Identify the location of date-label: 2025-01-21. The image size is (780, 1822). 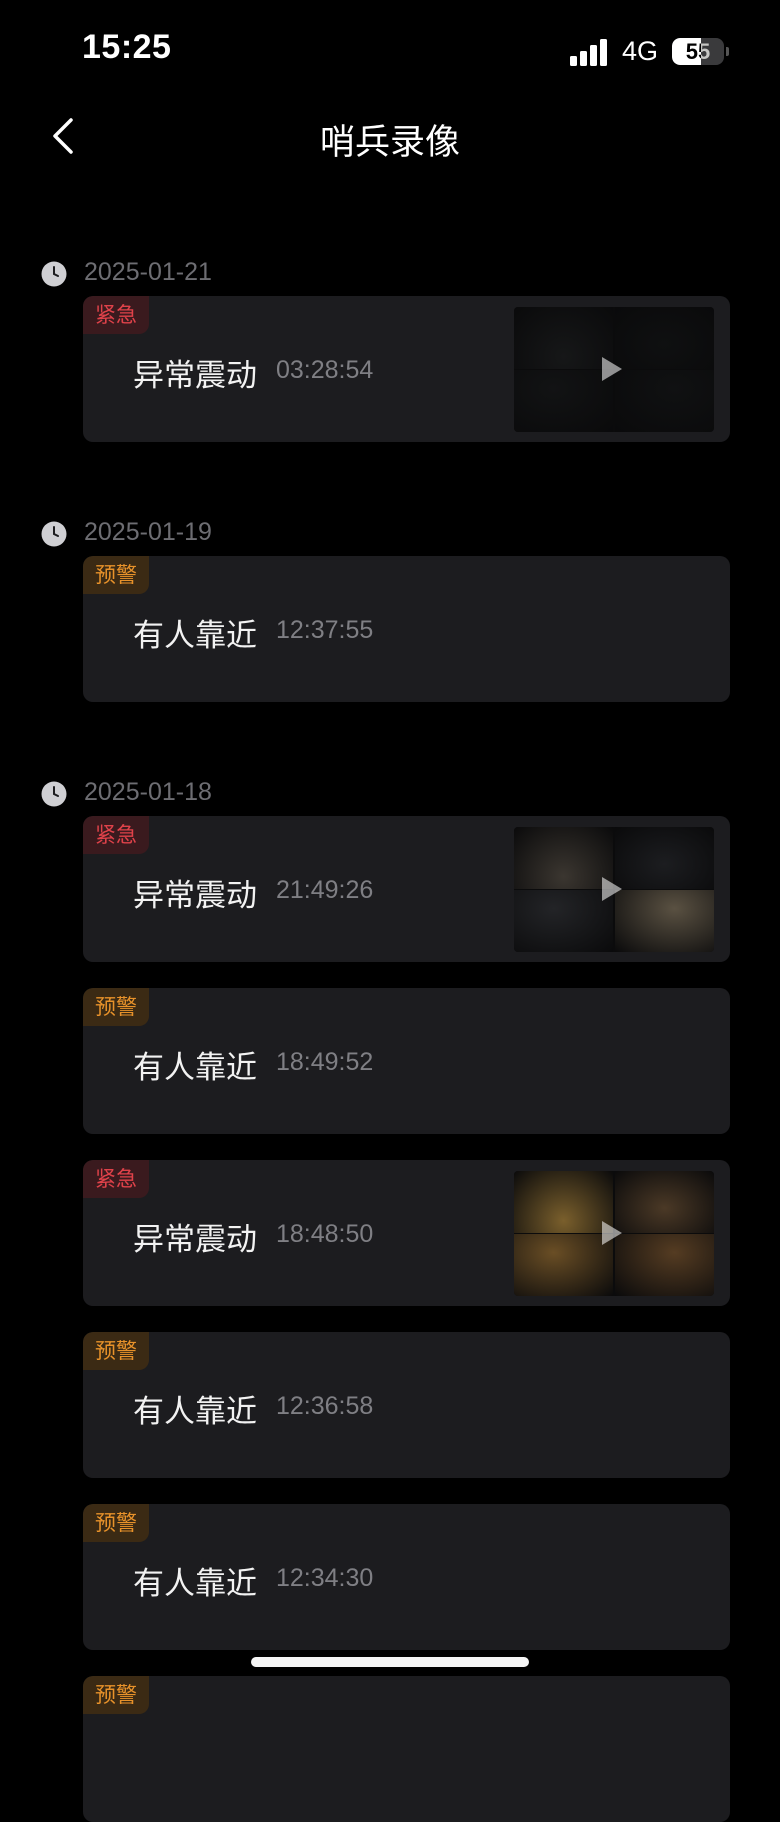
(148, 272).